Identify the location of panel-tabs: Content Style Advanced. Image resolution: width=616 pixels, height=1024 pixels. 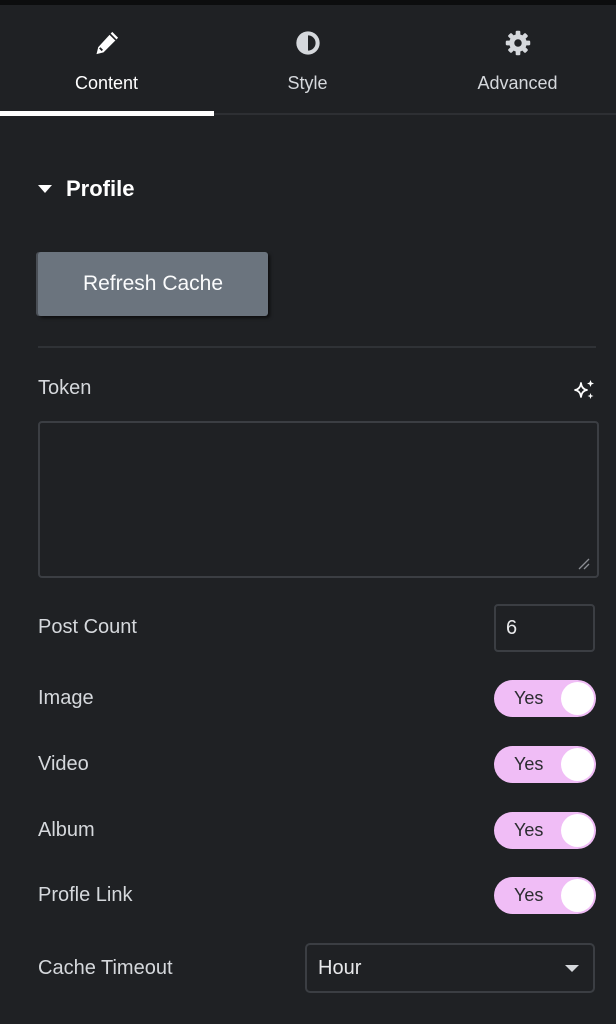
(308, 60).